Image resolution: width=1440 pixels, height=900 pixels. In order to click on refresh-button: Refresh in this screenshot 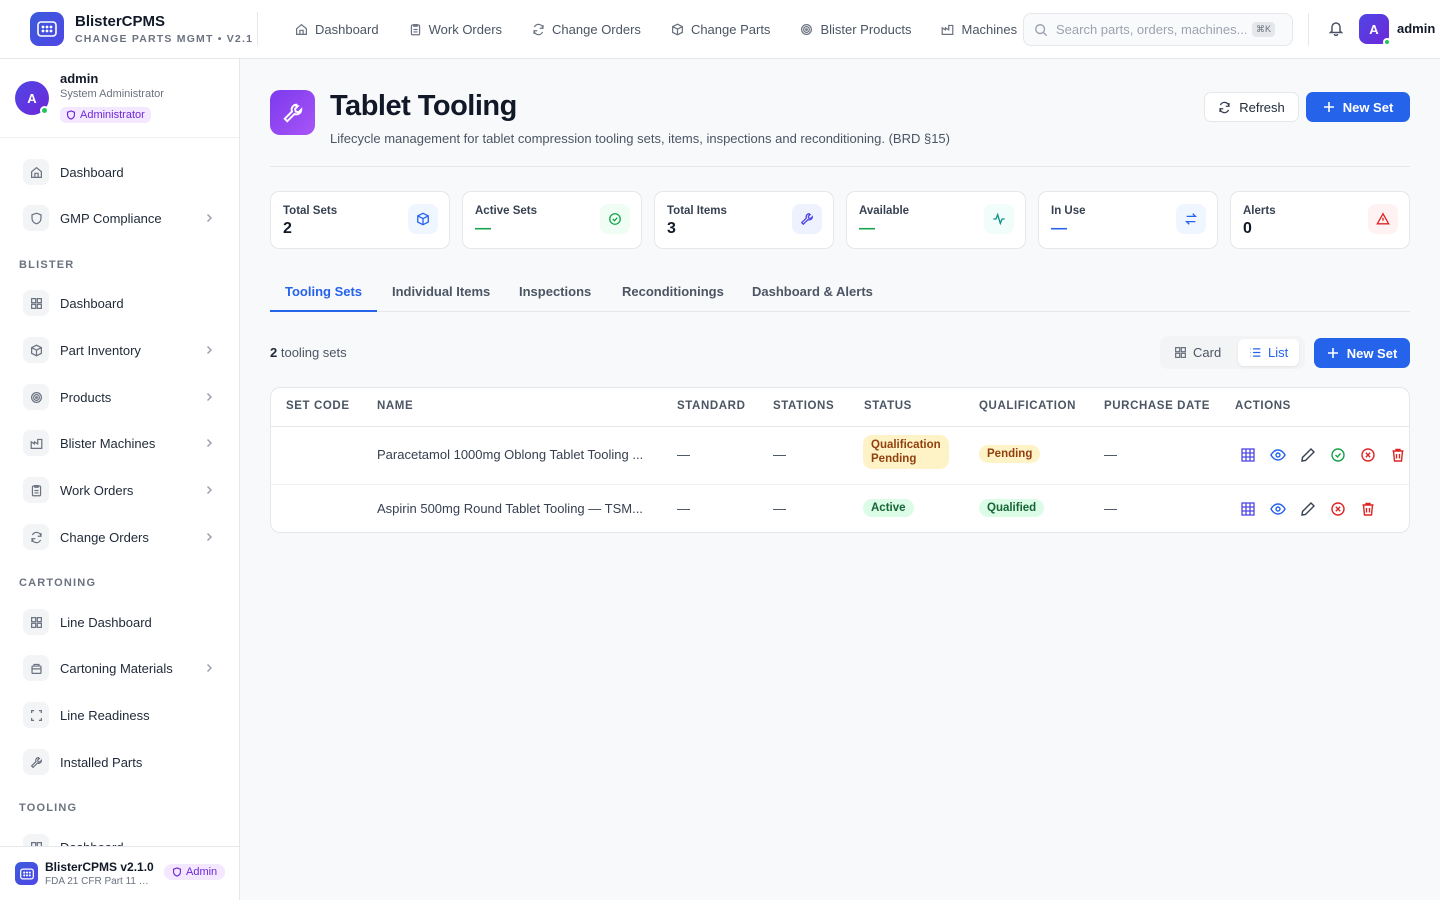, I will do `click(1251, 107)`.